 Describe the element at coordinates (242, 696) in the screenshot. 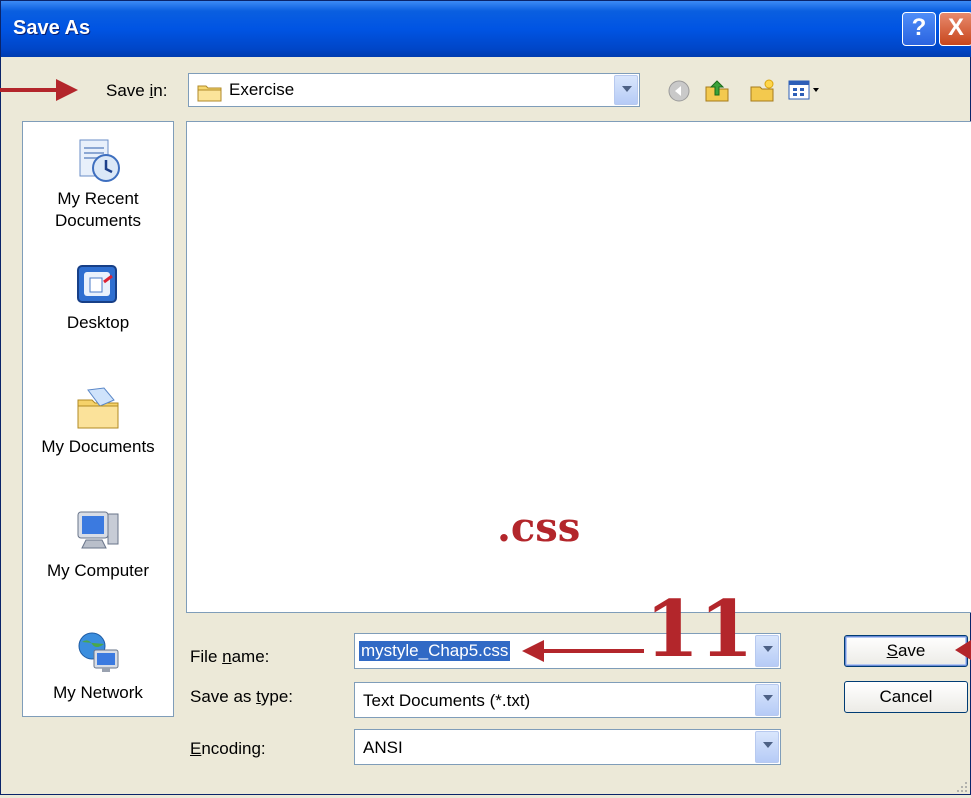

I see `save-as-type-label: Save as type:` at that location.